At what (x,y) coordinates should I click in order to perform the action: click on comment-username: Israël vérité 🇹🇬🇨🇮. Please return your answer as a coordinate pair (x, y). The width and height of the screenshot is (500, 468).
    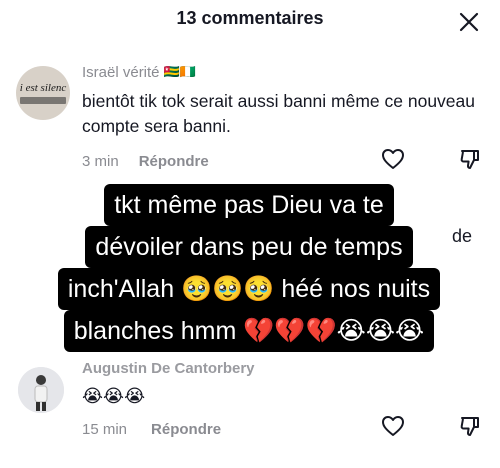
    Looking at the image, I should click on (139, 72).